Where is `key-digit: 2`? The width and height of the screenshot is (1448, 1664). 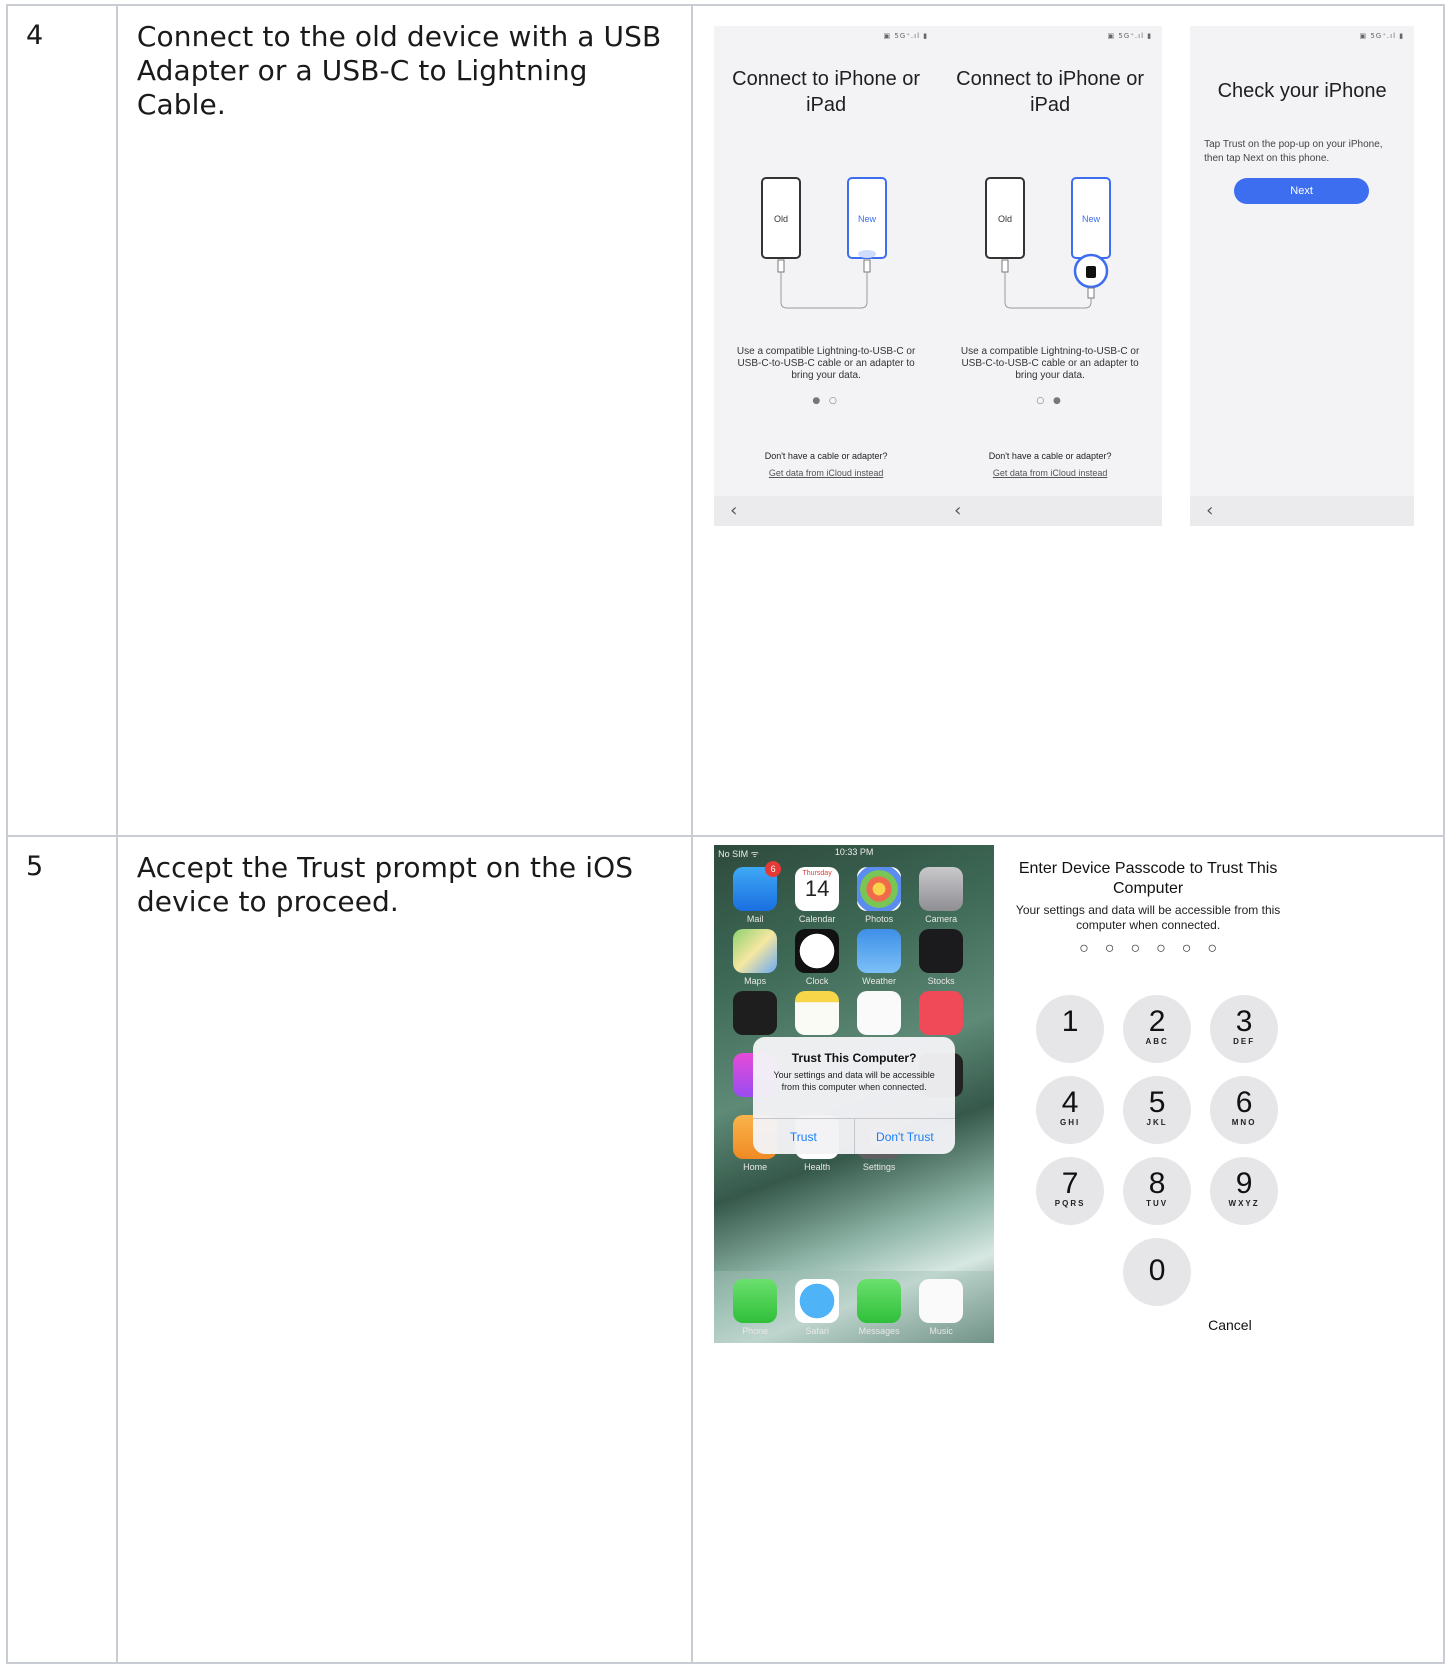
key-digit: 2 is located at coordinates (1157, 1021).